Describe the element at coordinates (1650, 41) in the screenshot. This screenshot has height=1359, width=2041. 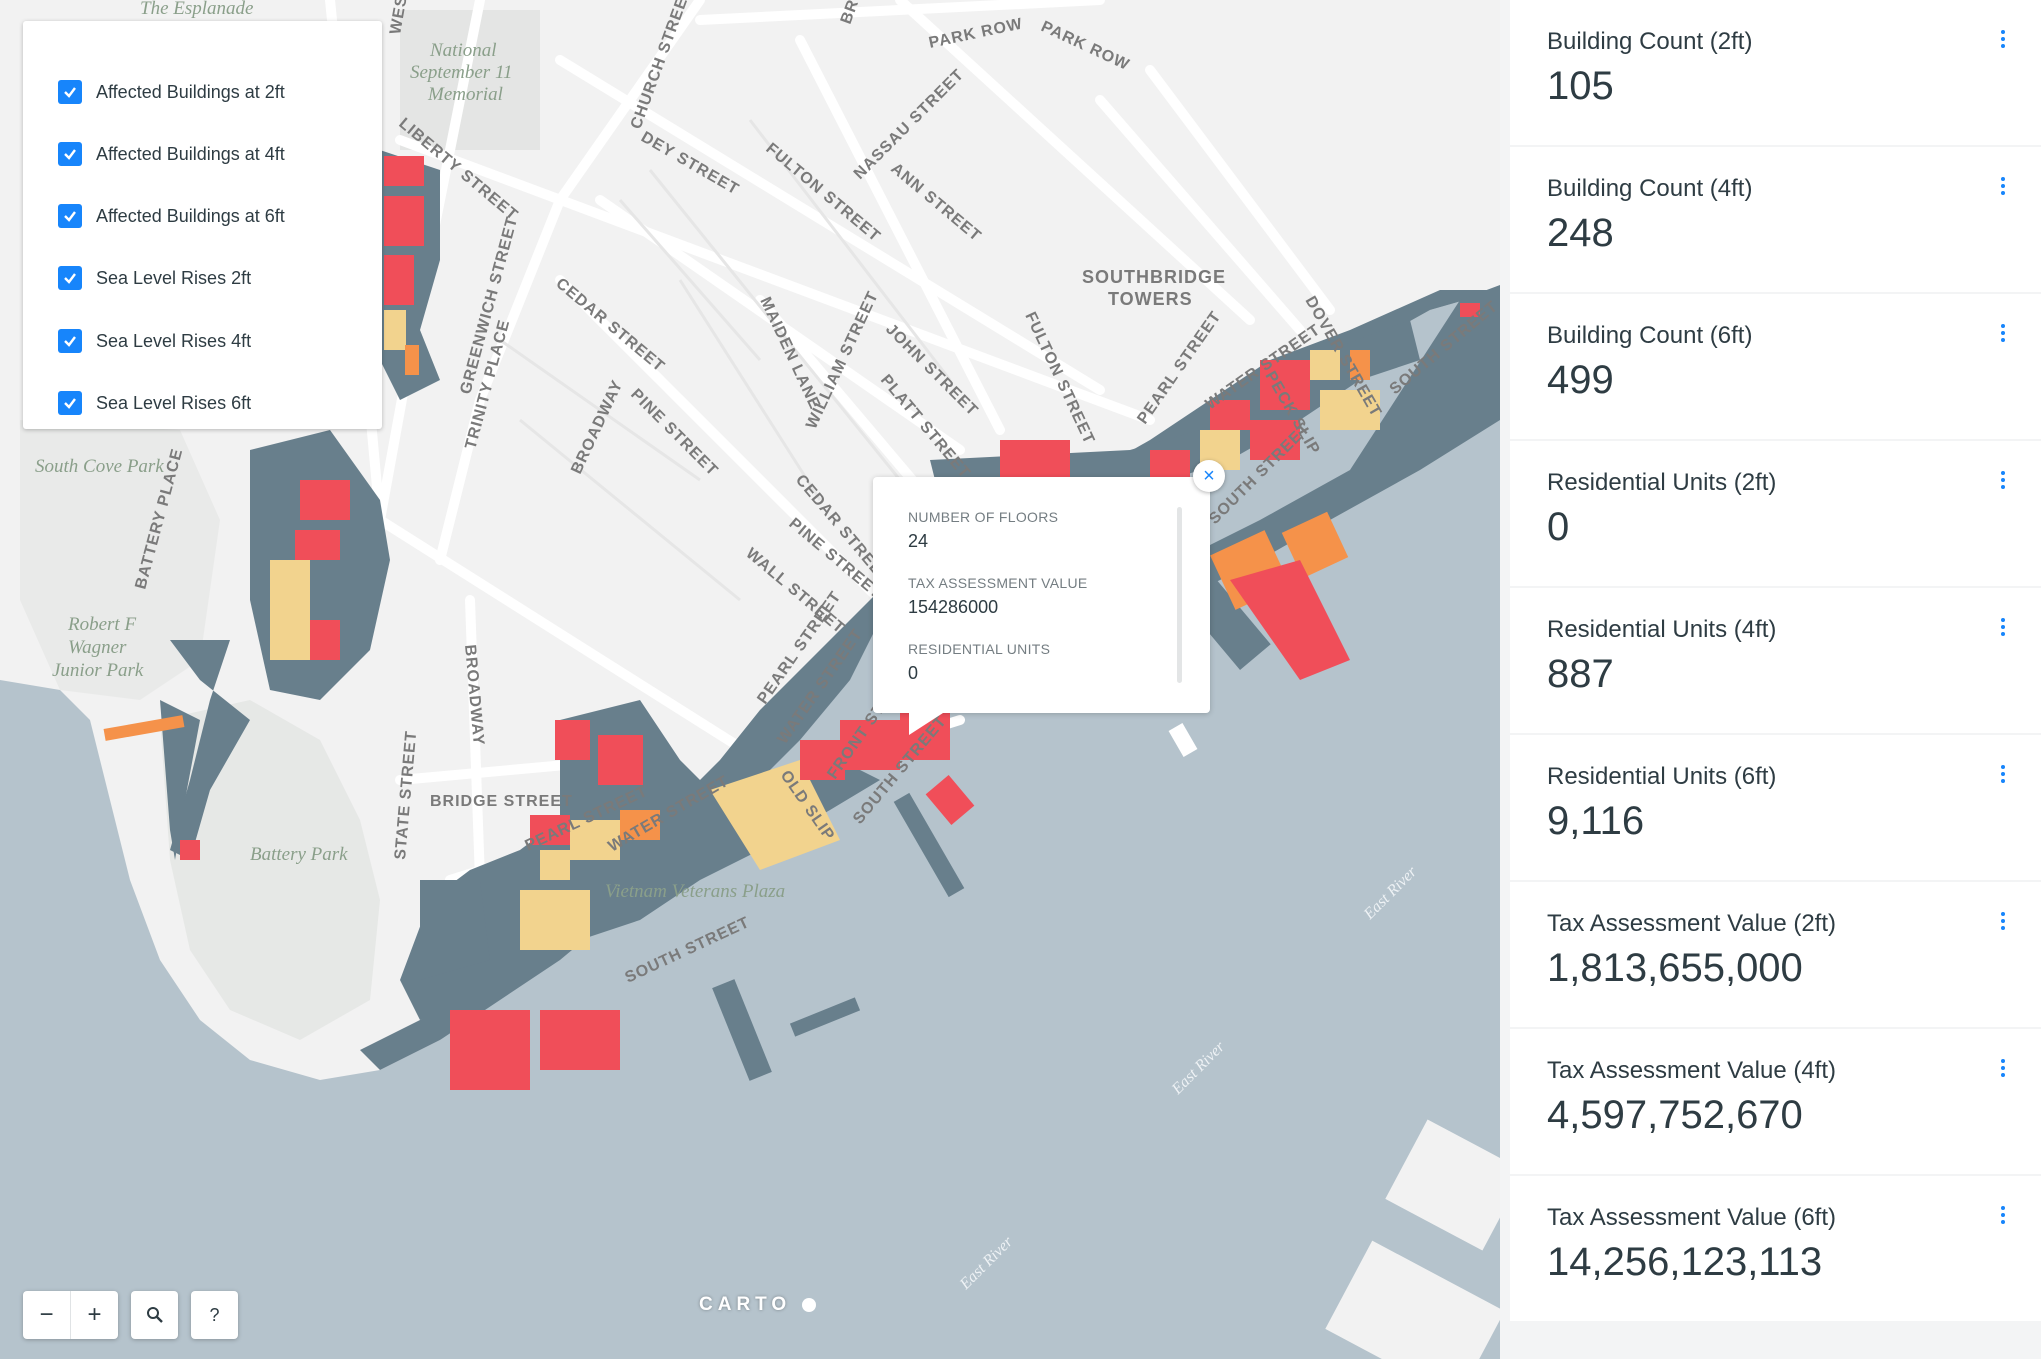
I see `widget-title: Building Count (2ft)` at that location.